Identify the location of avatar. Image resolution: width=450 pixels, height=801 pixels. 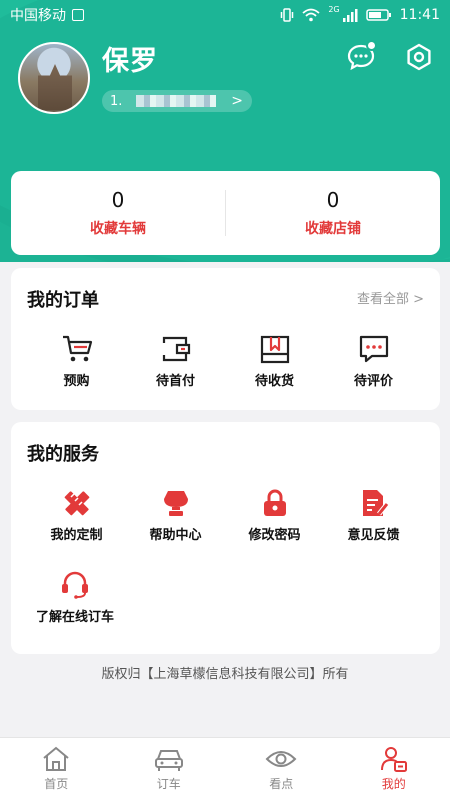
(54, 78).